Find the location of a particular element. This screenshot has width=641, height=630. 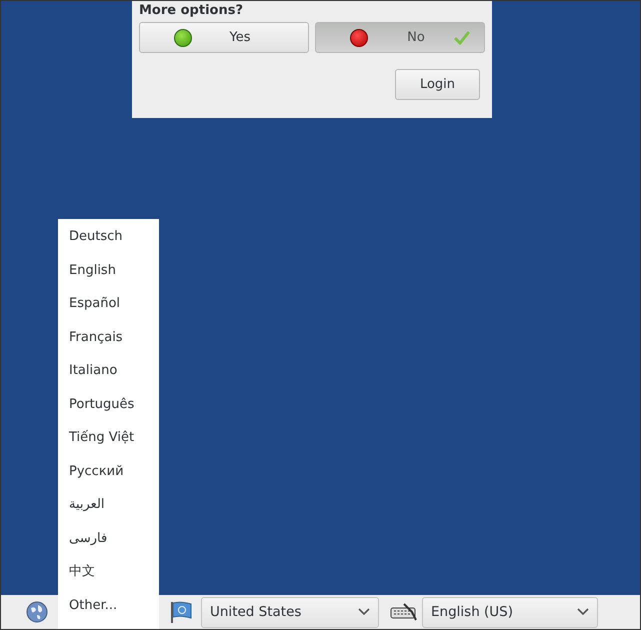

language-menu-item: Français is located at coordinates (108, 340).